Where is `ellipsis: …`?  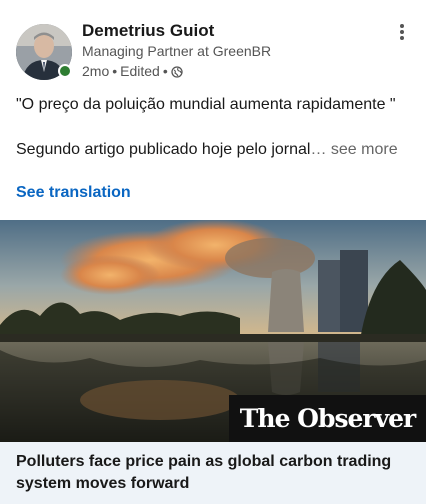
ellipsis: … is located at coordinates (318, 149).